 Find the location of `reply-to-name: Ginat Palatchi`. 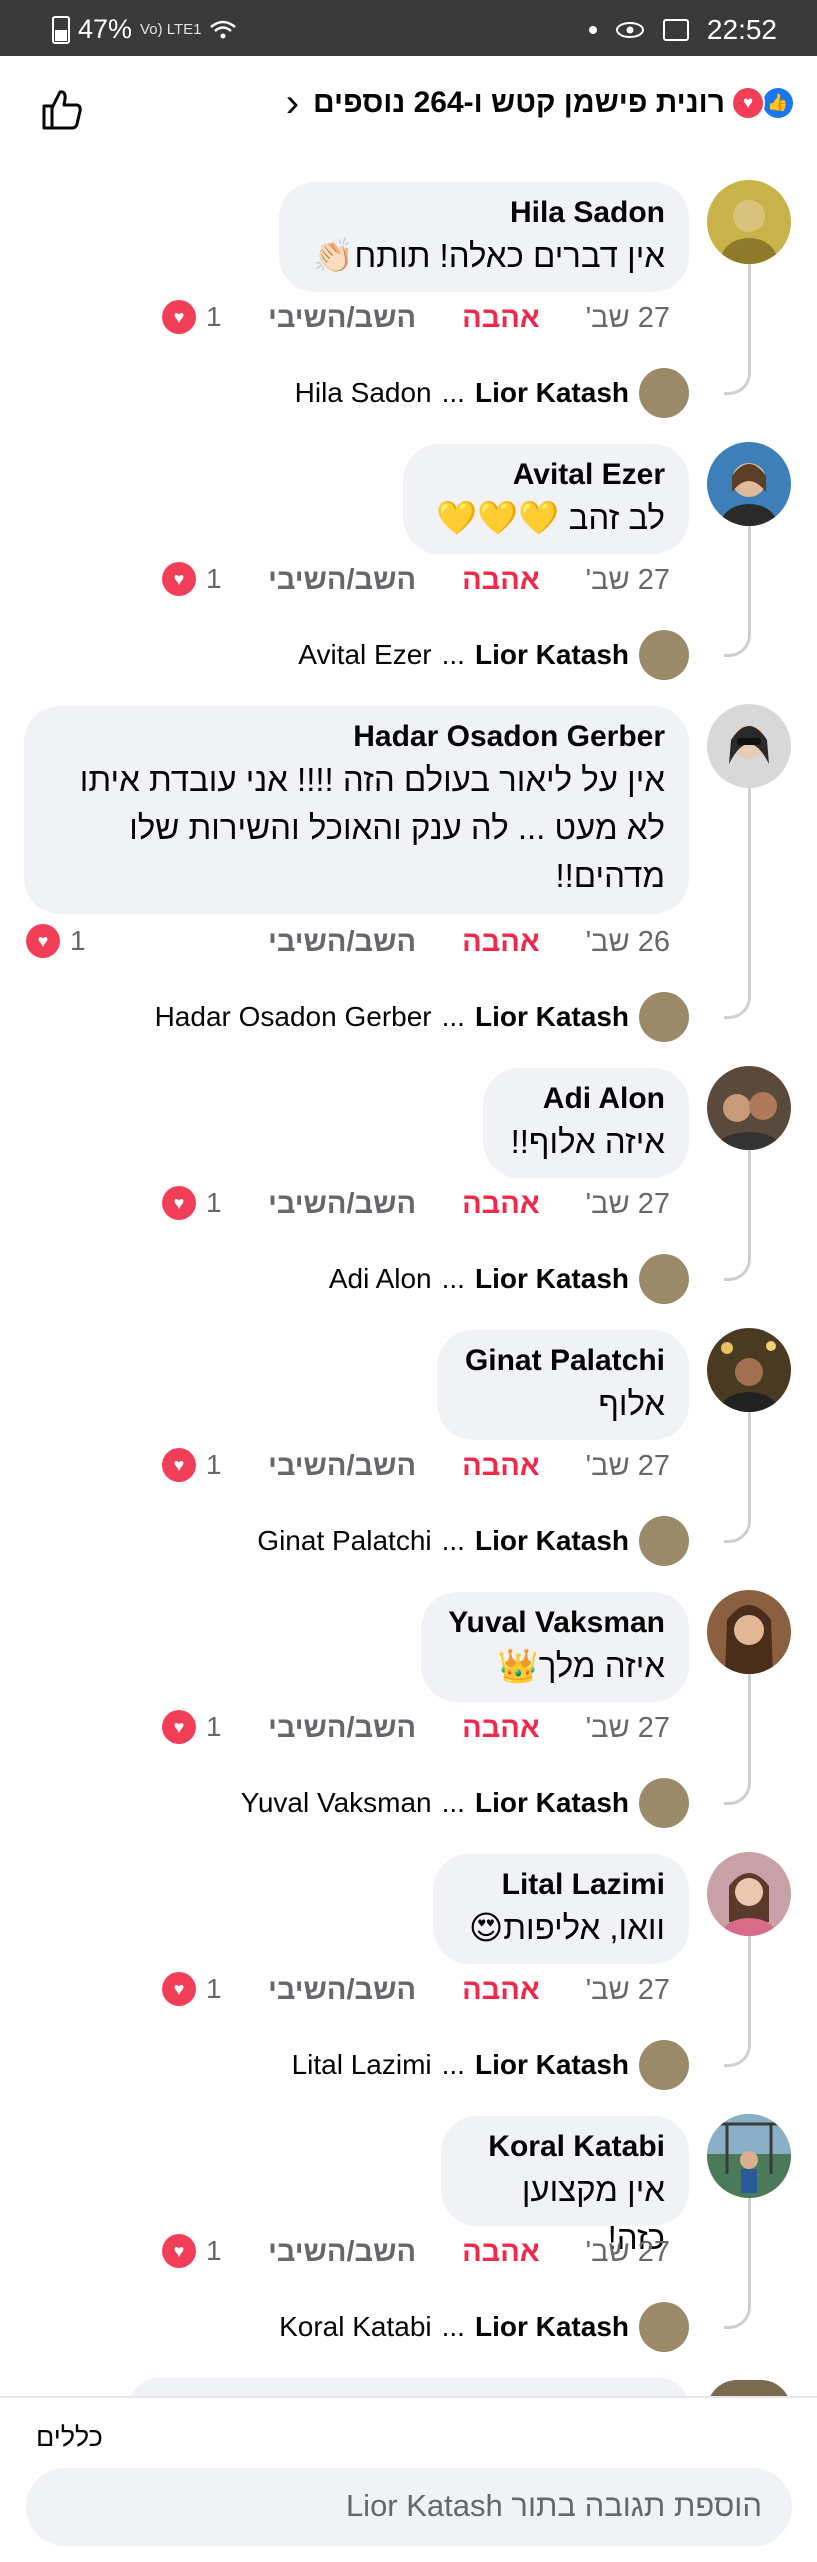

reply-to-name: Ginat Palatchi is located at coordinates (344, 1540).